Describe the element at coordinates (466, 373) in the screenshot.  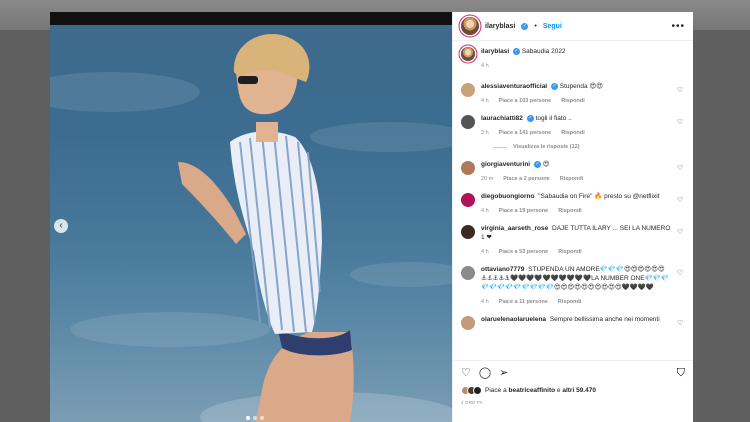
I see `heart-icon: ♡` at that location.